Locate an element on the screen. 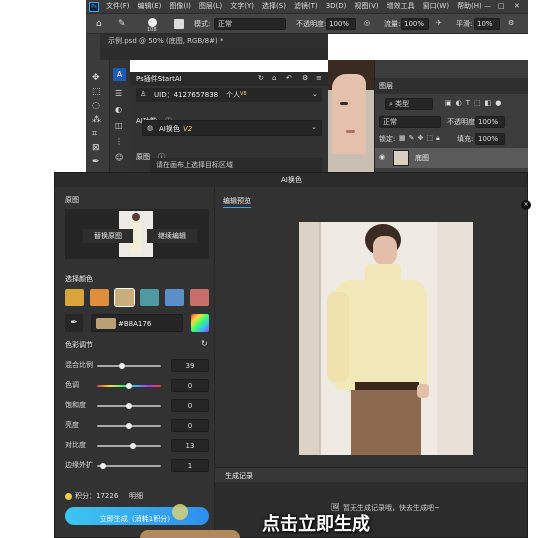 The height and width of the screenshot is (538, 542). window-maximize-icon: □ is located at coordinates (501, 6).